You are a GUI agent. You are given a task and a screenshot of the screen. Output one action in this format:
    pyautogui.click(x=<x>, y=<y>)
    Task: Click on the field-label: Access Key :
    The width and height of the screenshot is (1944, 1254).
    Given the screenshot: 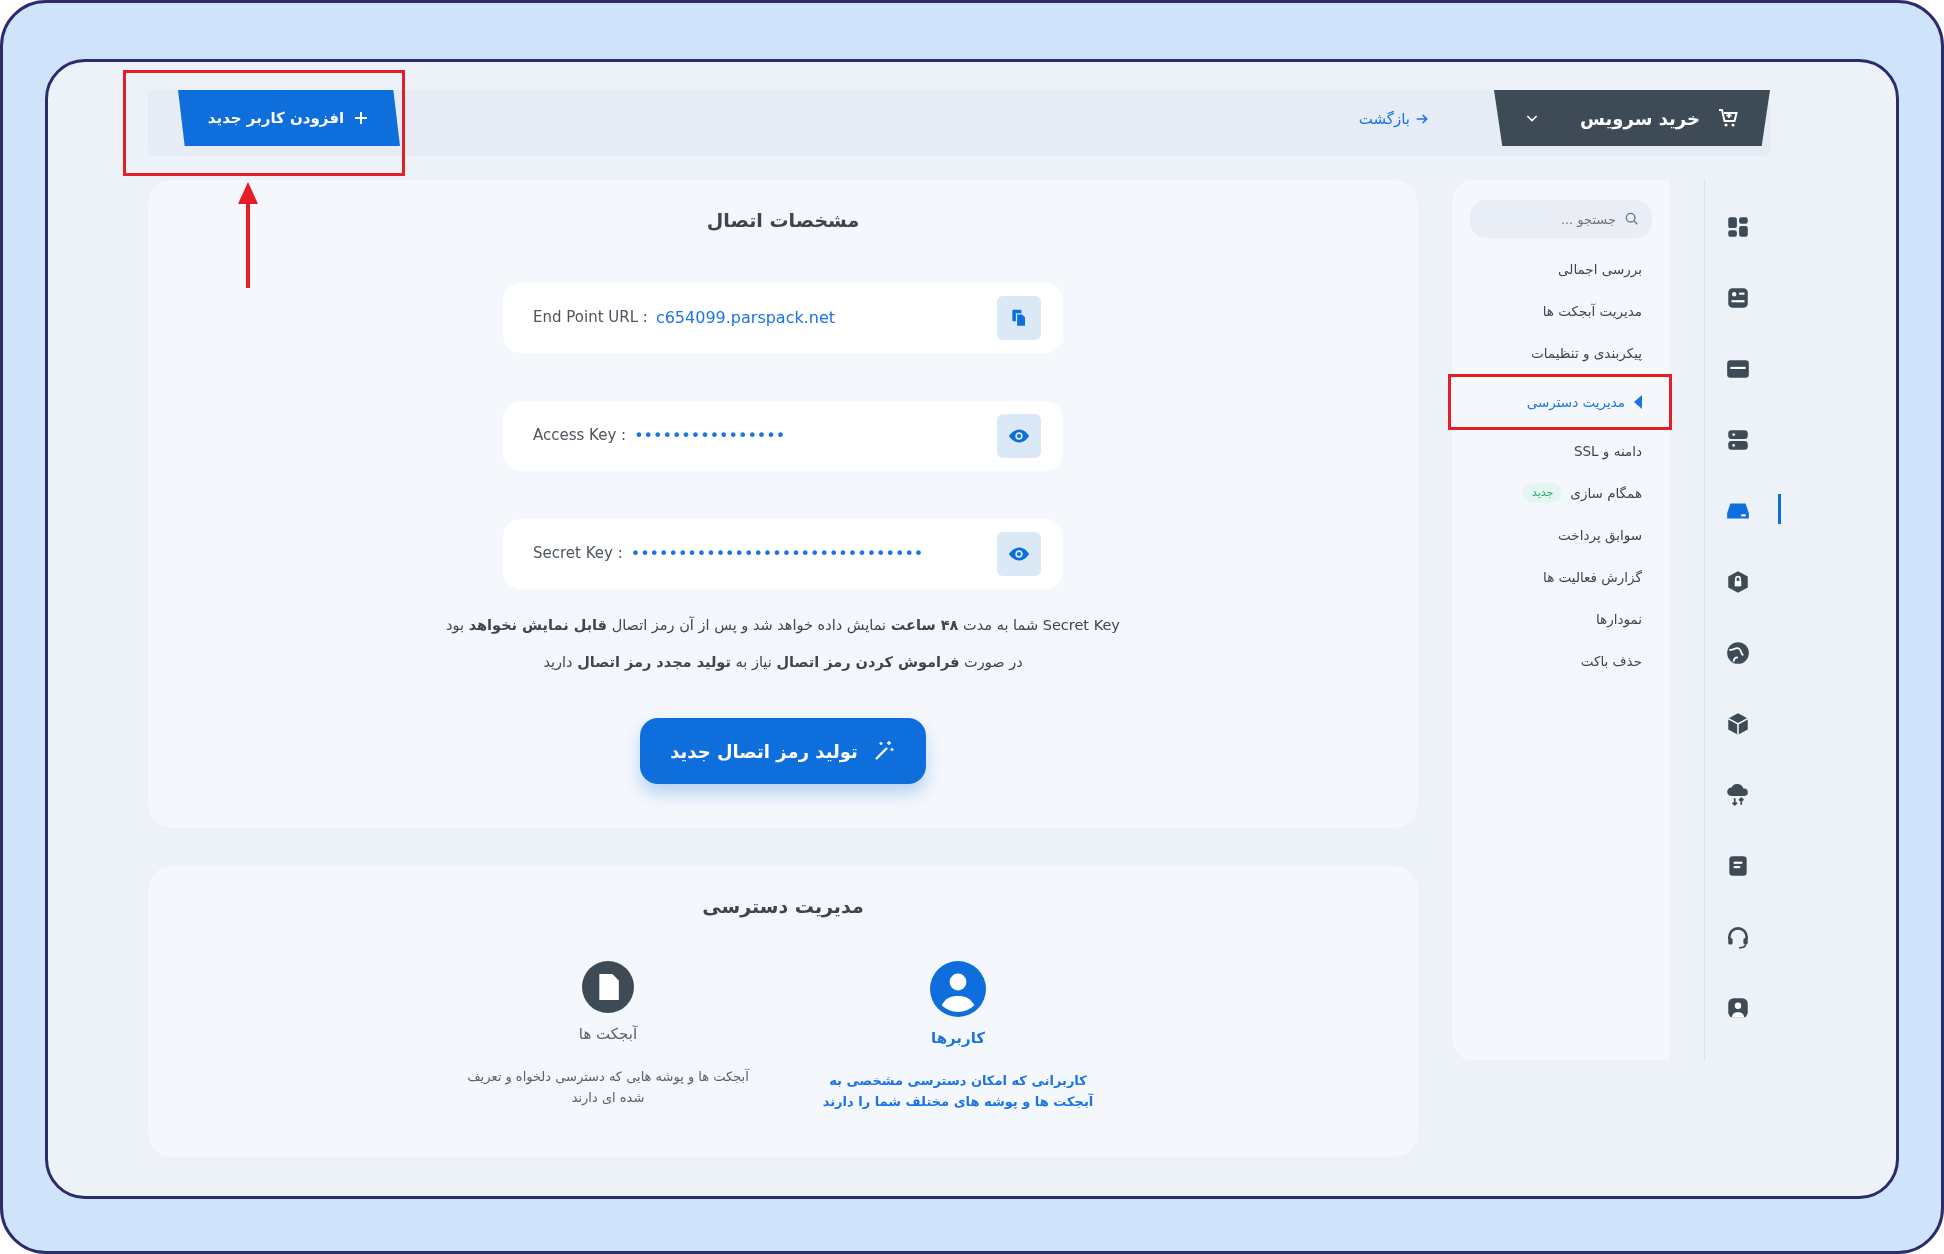 What is the action you would take?
    pyautogui.click(x=580, y=436)
    